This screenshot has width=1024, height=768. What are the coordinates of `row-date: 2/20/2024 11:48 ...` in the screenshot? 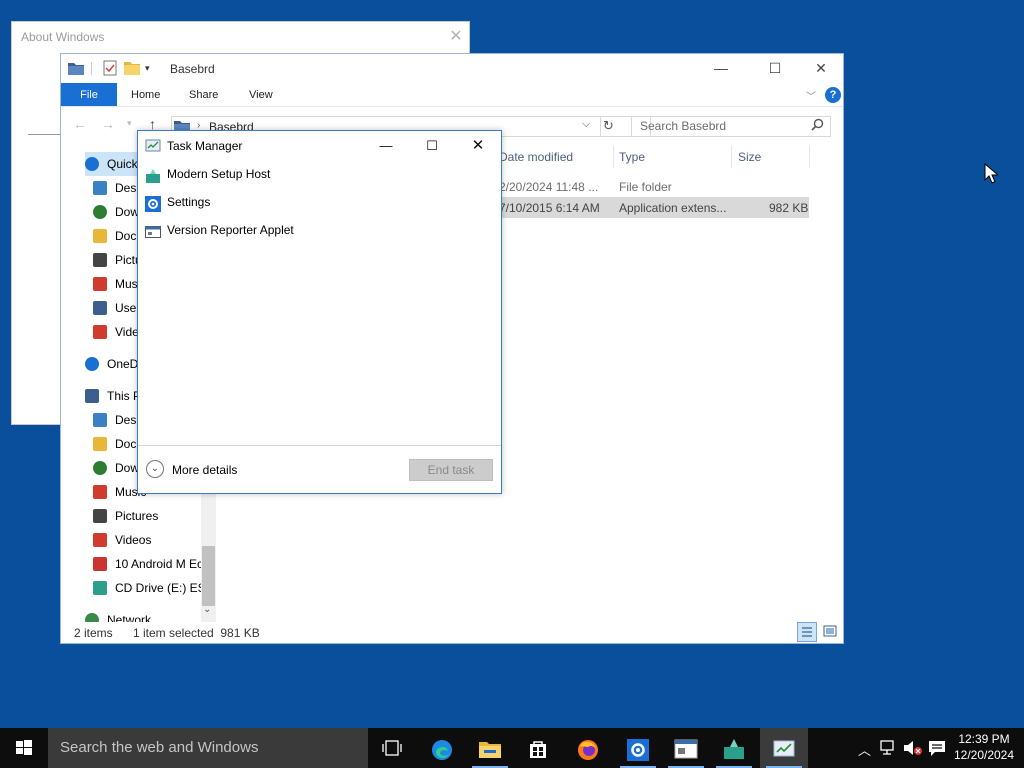 It's located at (549, 187).